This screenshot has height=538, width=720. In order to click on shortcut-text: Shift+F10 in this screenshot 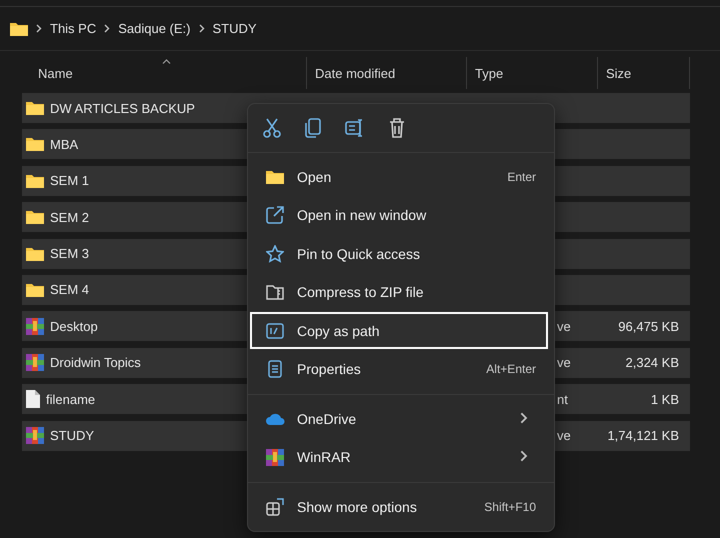, I will do `click(510, 507)`.